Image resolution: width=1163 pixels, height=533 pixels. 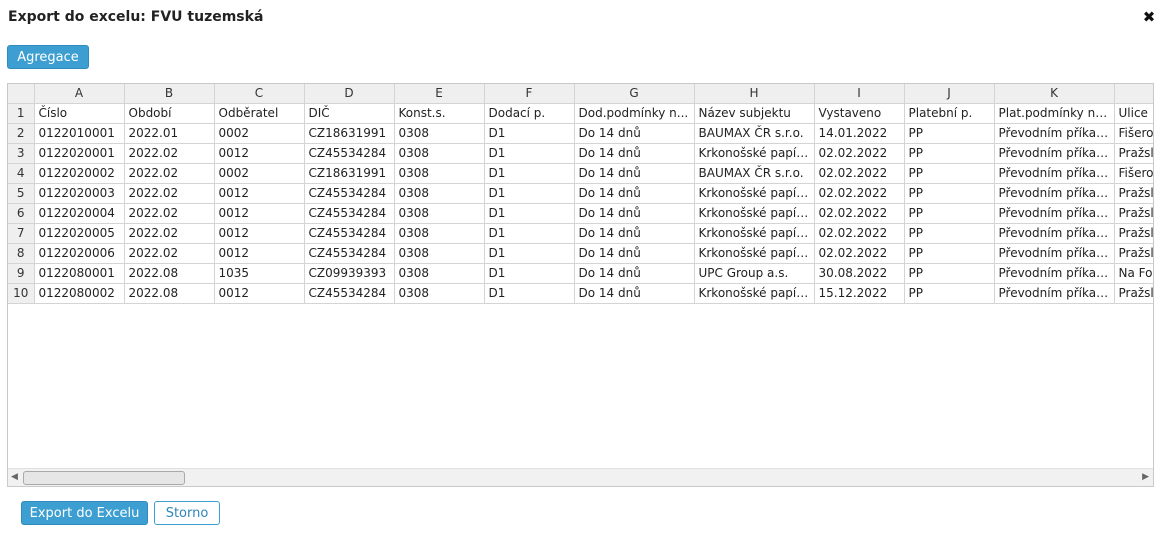 What do you see at coordinates (1145, 477) in the screenshot?
I see `caret-right-icon: ▶` at bounding box center [1145, 477].